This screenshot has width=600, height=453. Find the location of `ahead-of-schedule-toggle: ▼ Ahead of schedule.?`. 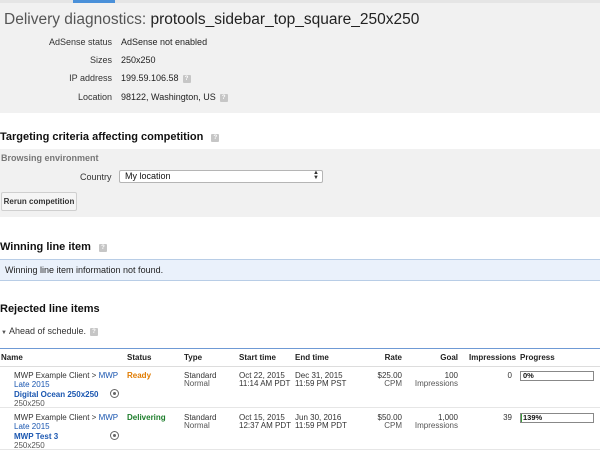

ahead-of-schedule-toggle: ▼ Ahead of schedule.? is located at coordinates (50, 331).